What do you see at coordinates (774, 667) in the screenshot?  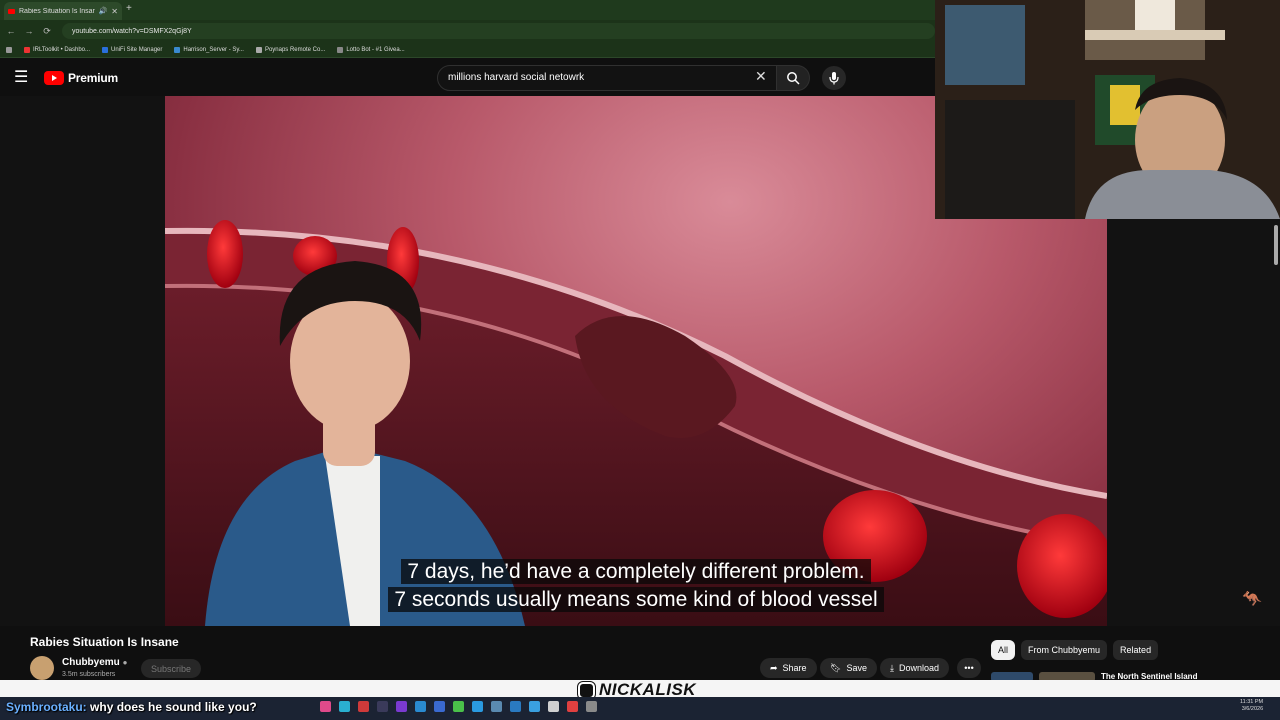 I see `share-icon: ➦` at bounding box center [774, 667].